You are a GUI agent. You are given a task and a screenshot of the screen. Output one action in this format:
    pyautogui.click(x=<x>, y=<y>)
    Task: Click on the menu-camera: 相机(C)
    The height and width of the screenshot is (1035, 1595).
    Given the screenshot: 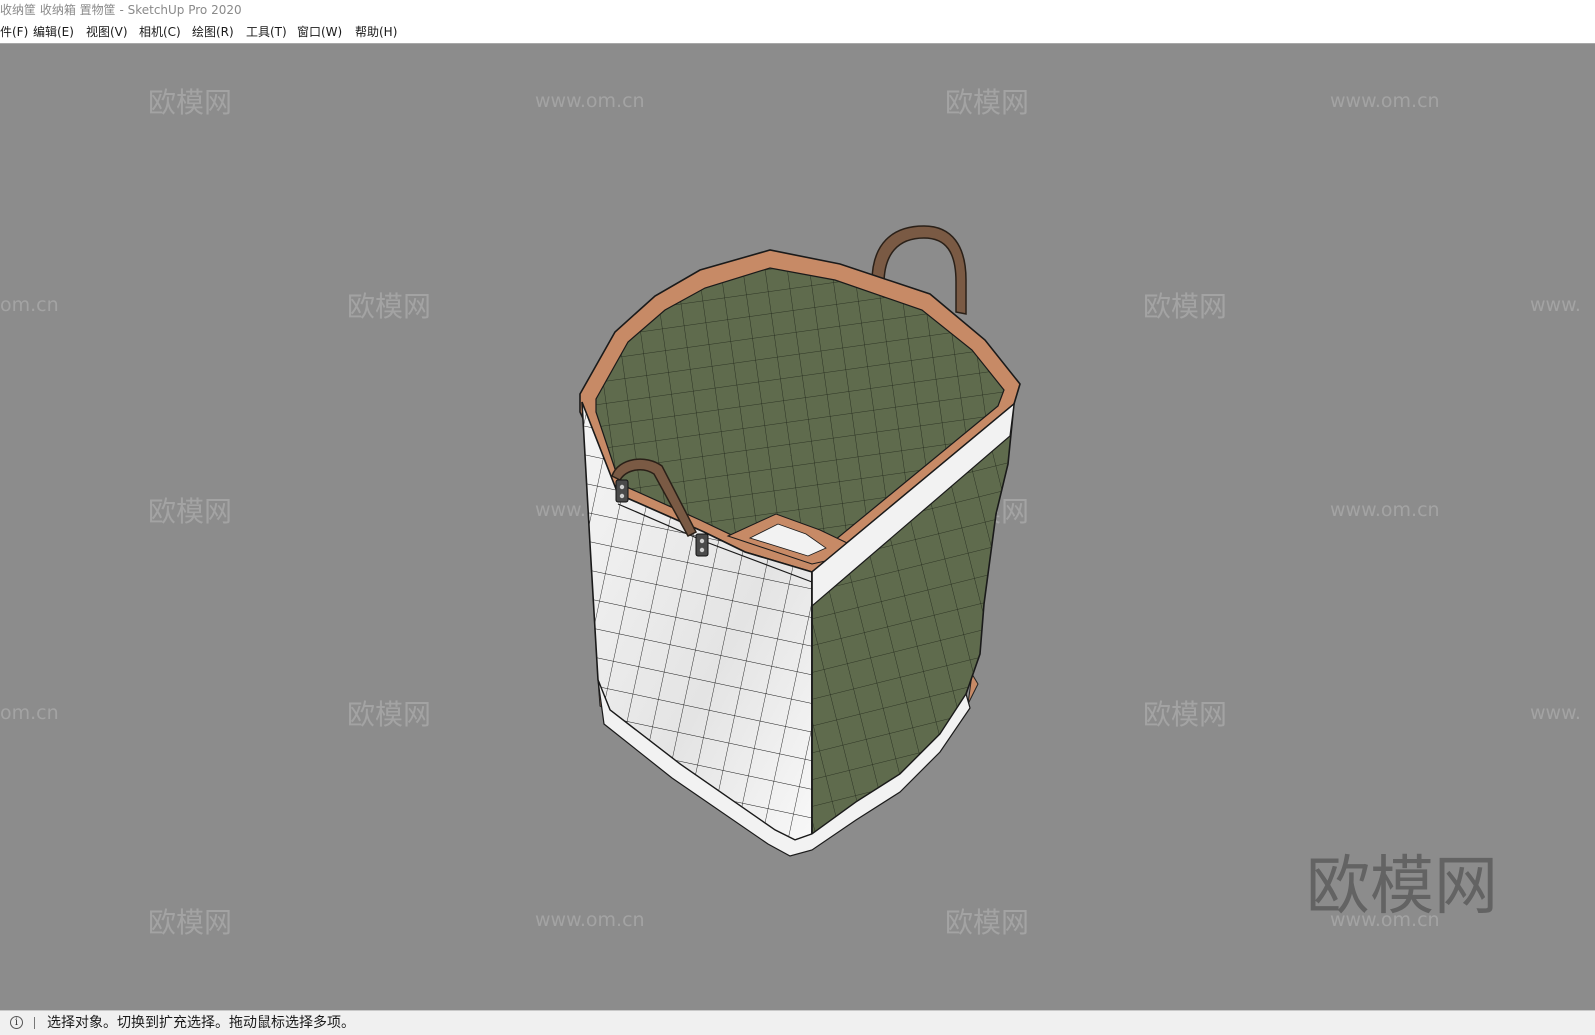 What is the action you would take?
    pyautogui.click(x=160, y=32)
    